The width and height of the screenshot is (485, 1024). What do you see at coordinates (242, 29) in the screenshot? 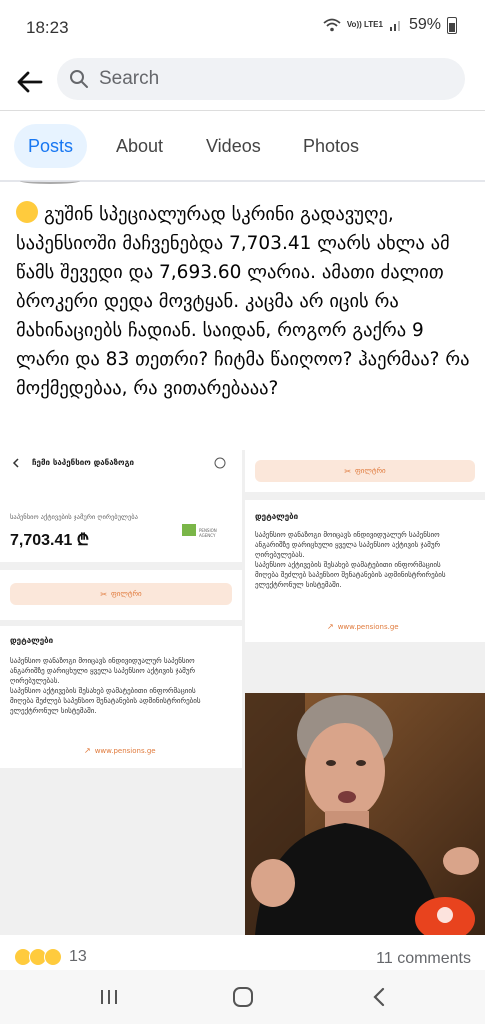
I see `status-bar: 18:23 Vo)) LTE1 59%` at bounding box center [242, 29].